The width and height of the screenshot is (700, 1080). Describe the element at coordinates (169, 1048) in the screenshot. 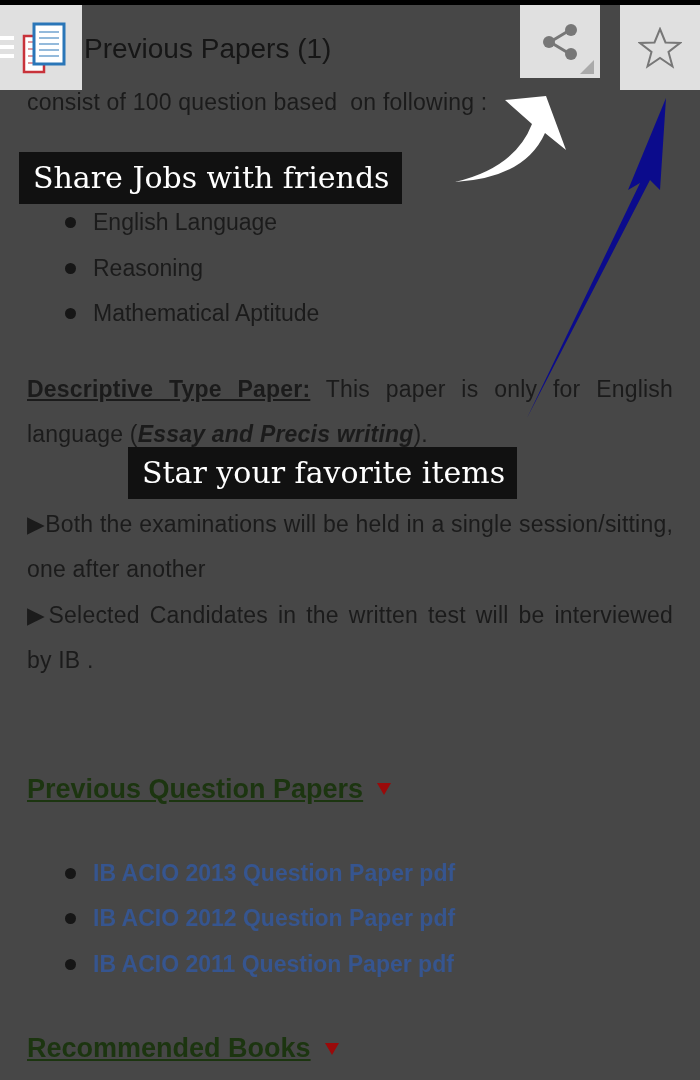

I see `section-heading: Recommended Books` at that location.